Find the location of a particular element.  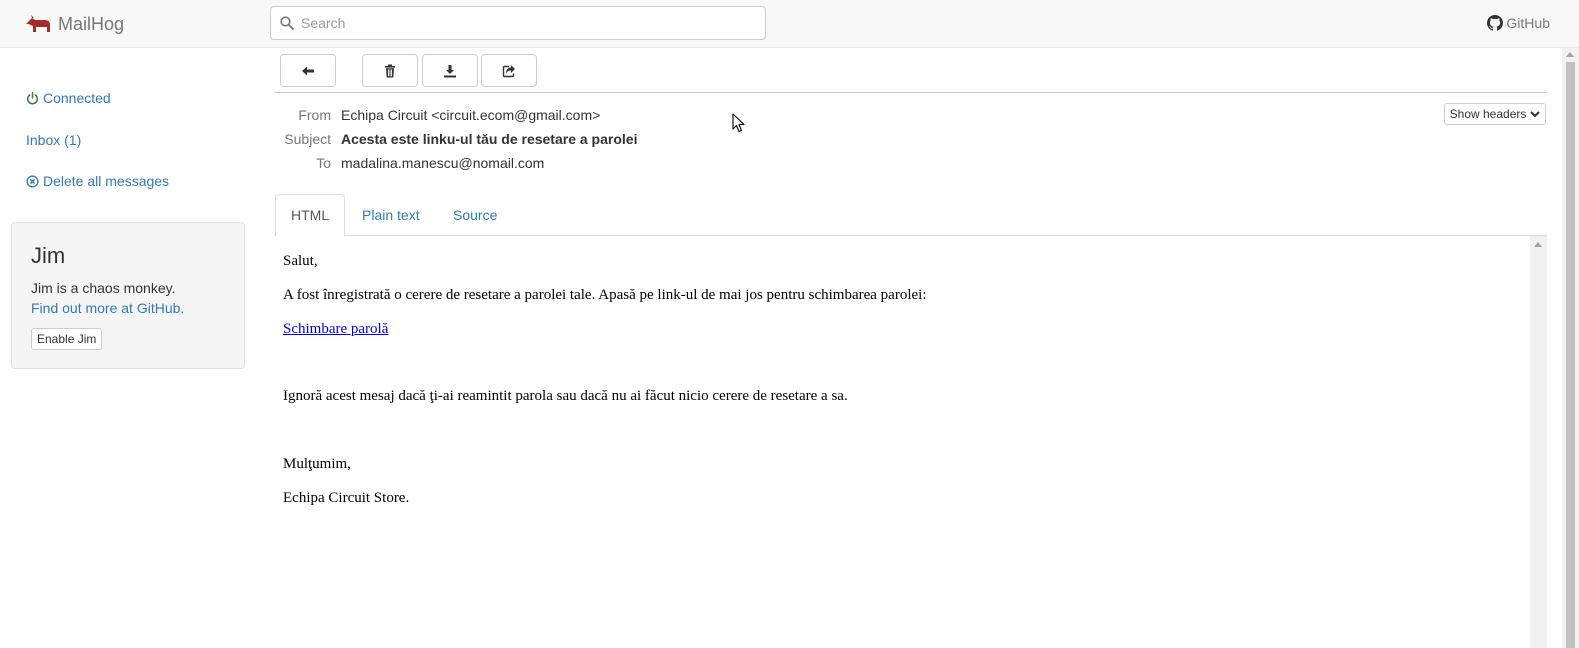

page-scroll-up-arrow-icon is located at coordinates (1570, 54).